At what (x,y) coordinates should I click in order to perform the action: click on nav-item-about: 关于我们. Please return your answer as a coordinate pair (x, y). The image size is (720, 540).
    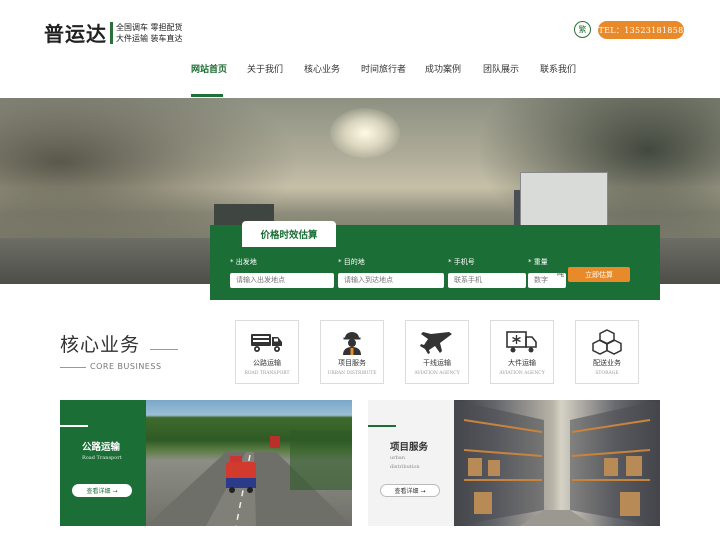
    Looking at the image, I should click on (265, 68).